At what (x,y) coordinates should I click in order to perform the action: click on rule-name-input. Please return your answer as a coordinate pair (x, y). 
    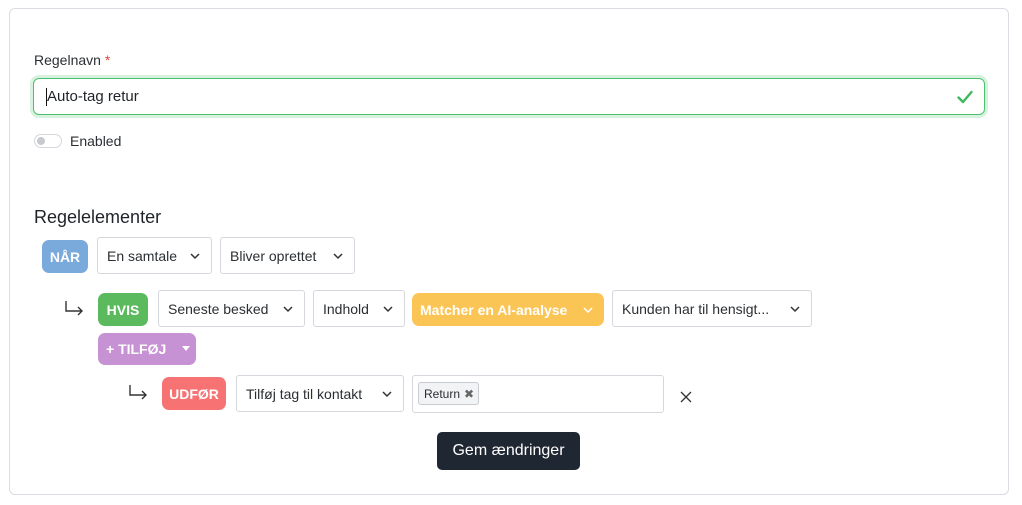
    Looking at the image, I should click on (509, 96).